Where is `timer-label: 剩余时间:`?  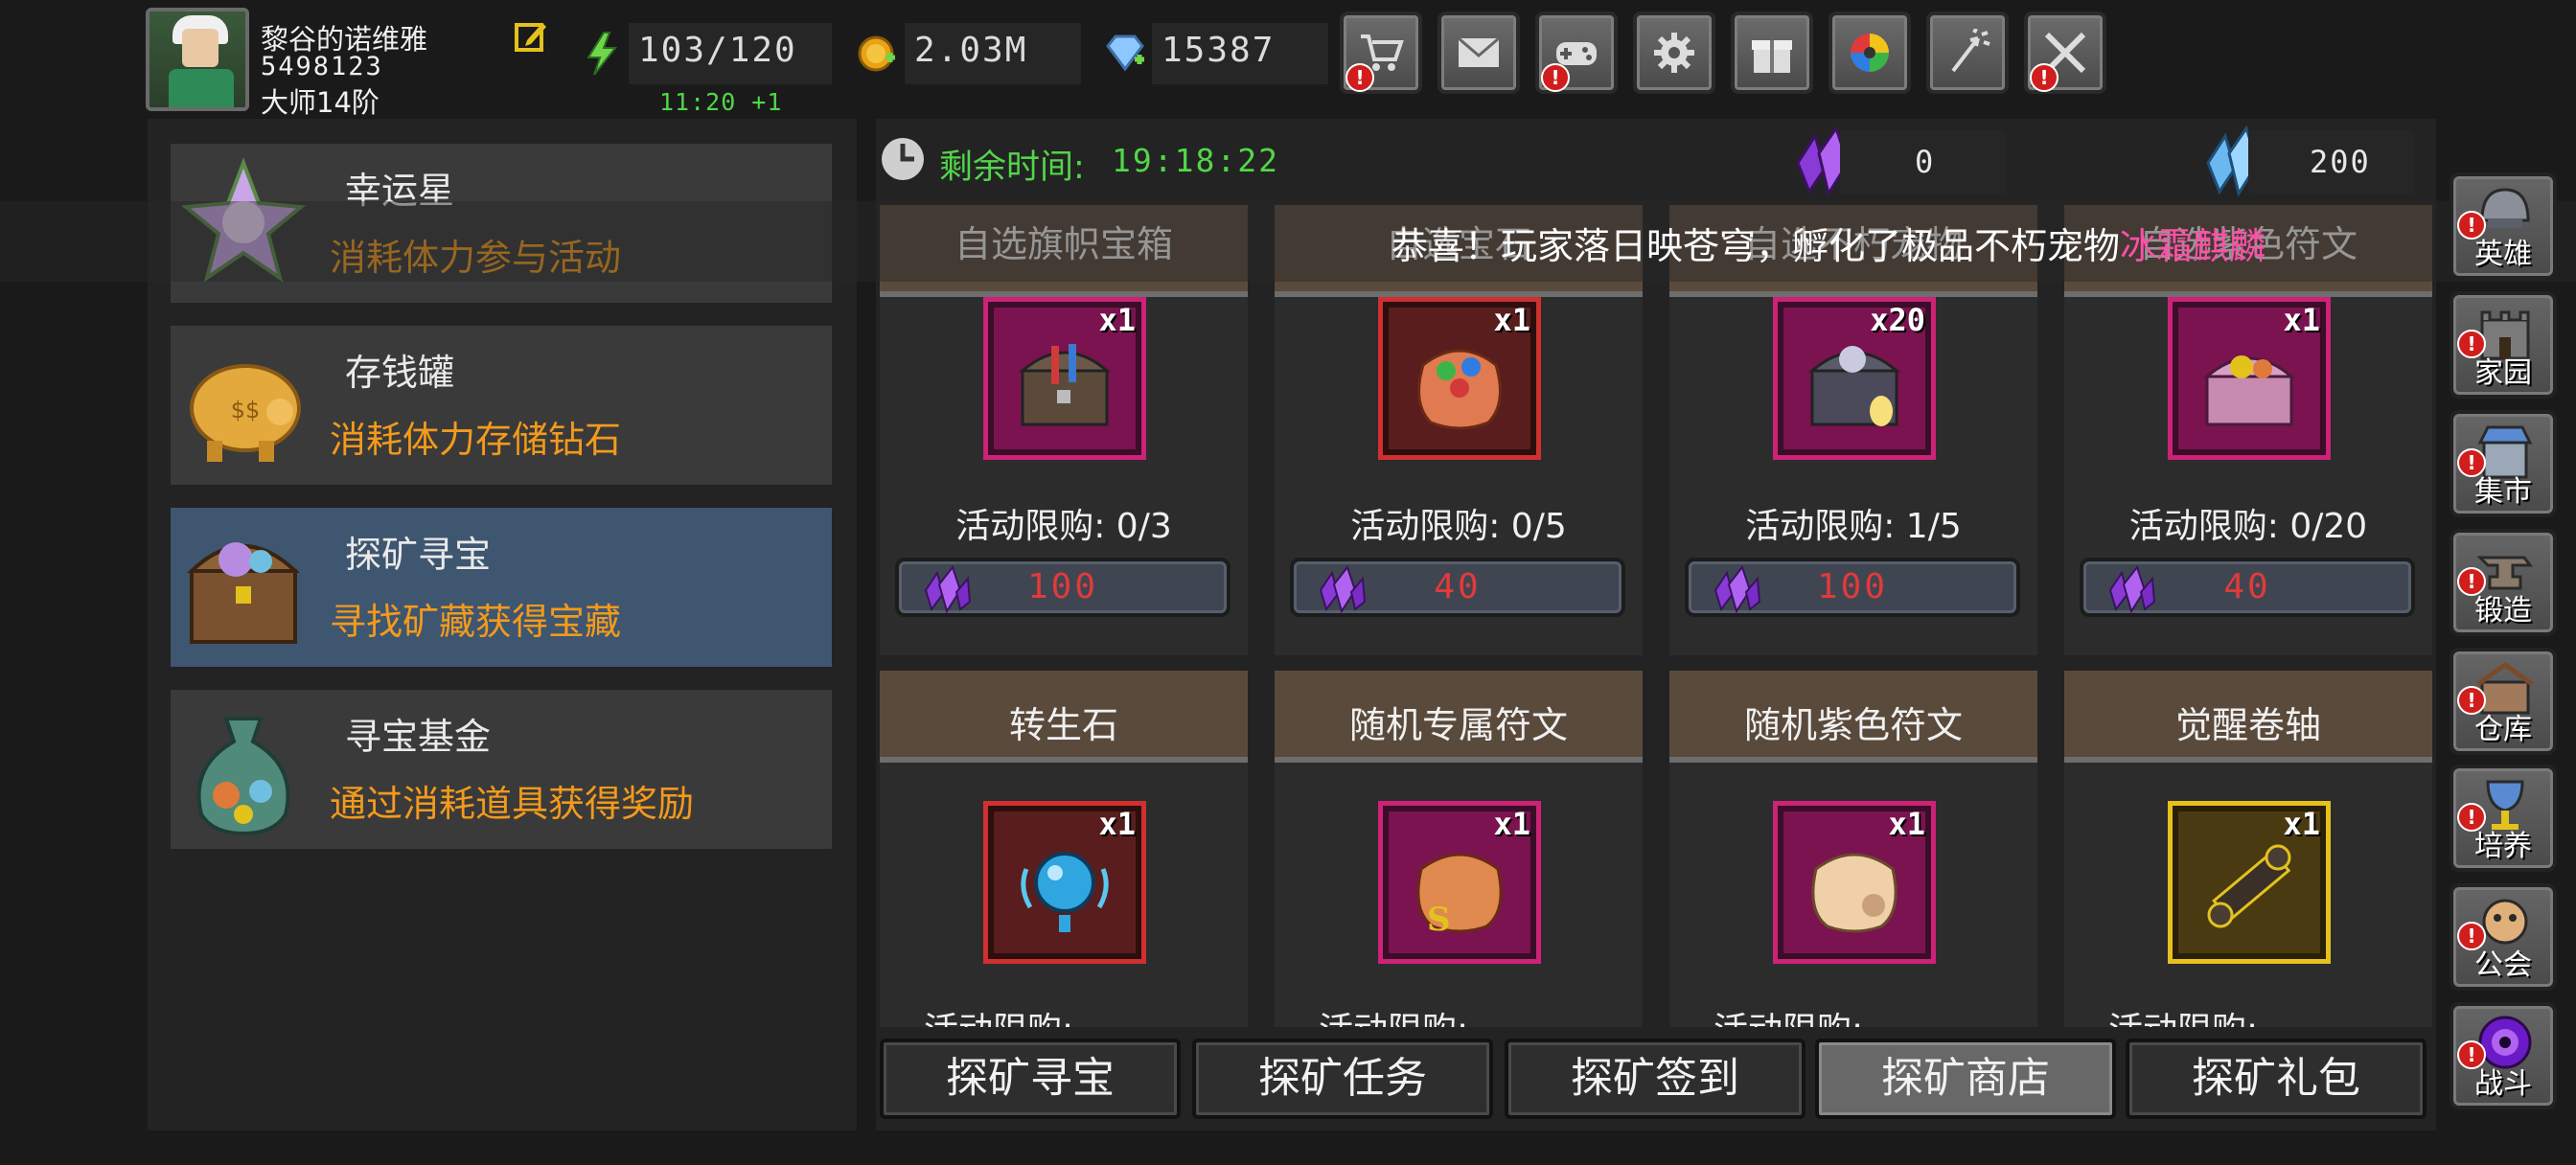
timer-label: 剩余时间: is located at coordinates (1012, 168).